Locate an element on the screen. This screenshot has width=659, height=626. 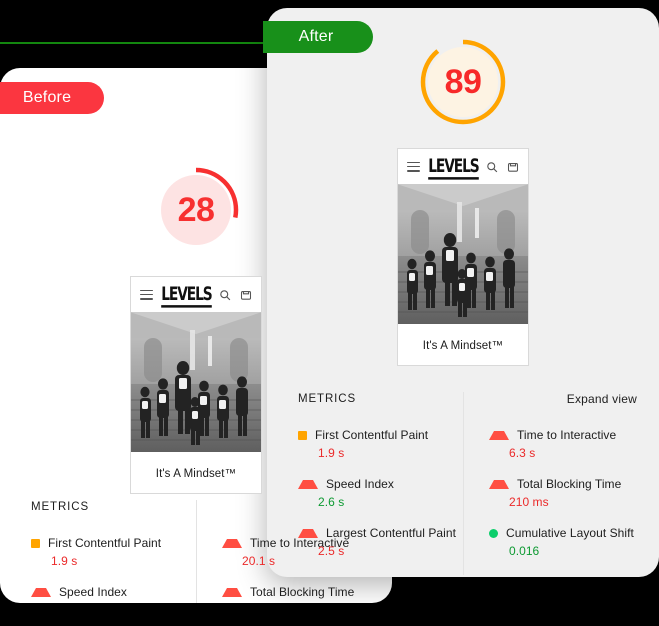
metric-value: 210 ms is located at coordinates (529, 502).